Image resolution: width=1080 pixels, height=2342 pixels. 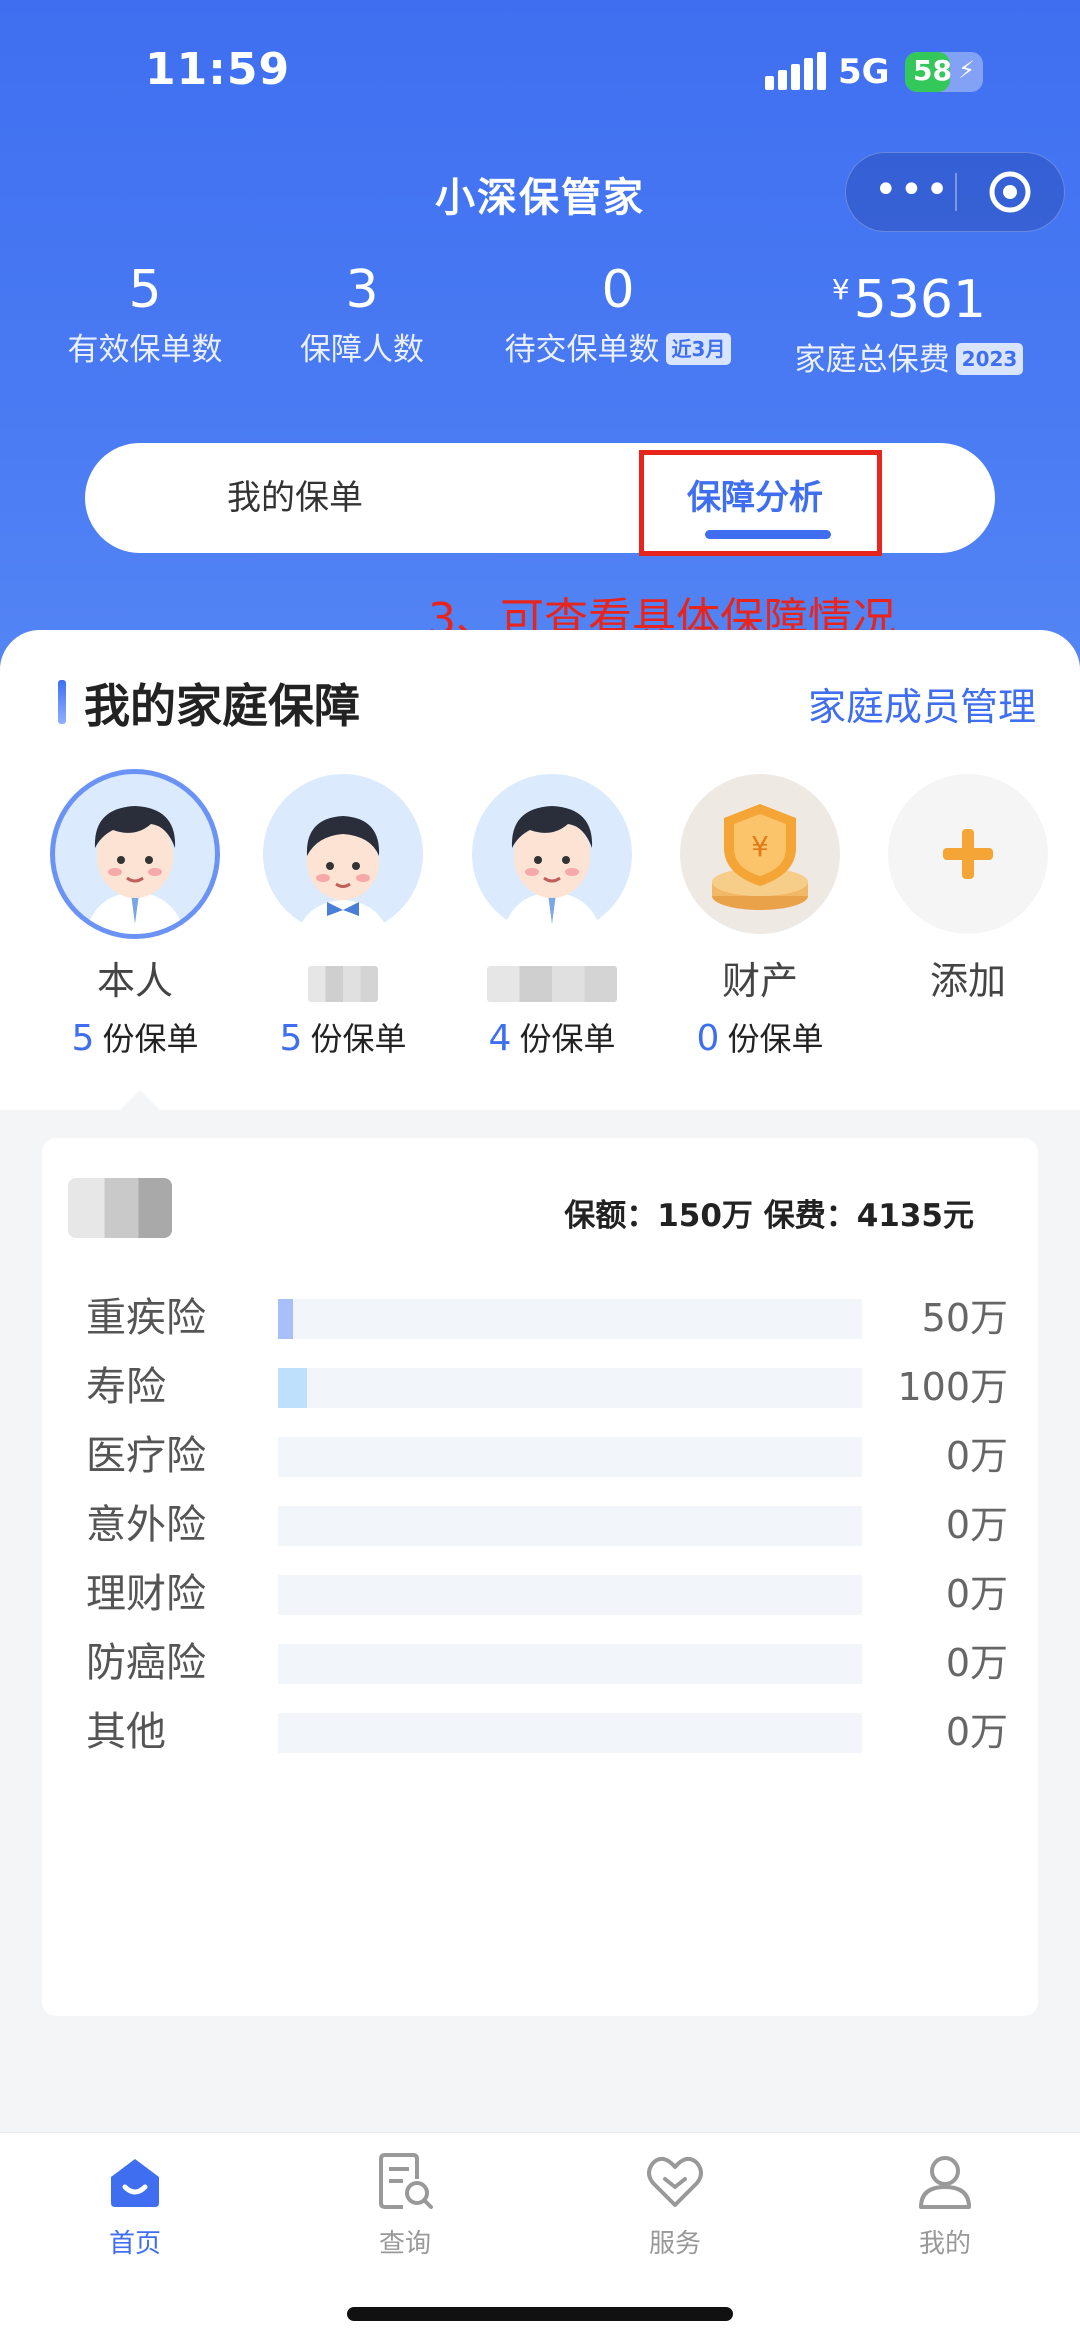 I want to click on stat-label: 待交保单数, so click(x=582, y=350).